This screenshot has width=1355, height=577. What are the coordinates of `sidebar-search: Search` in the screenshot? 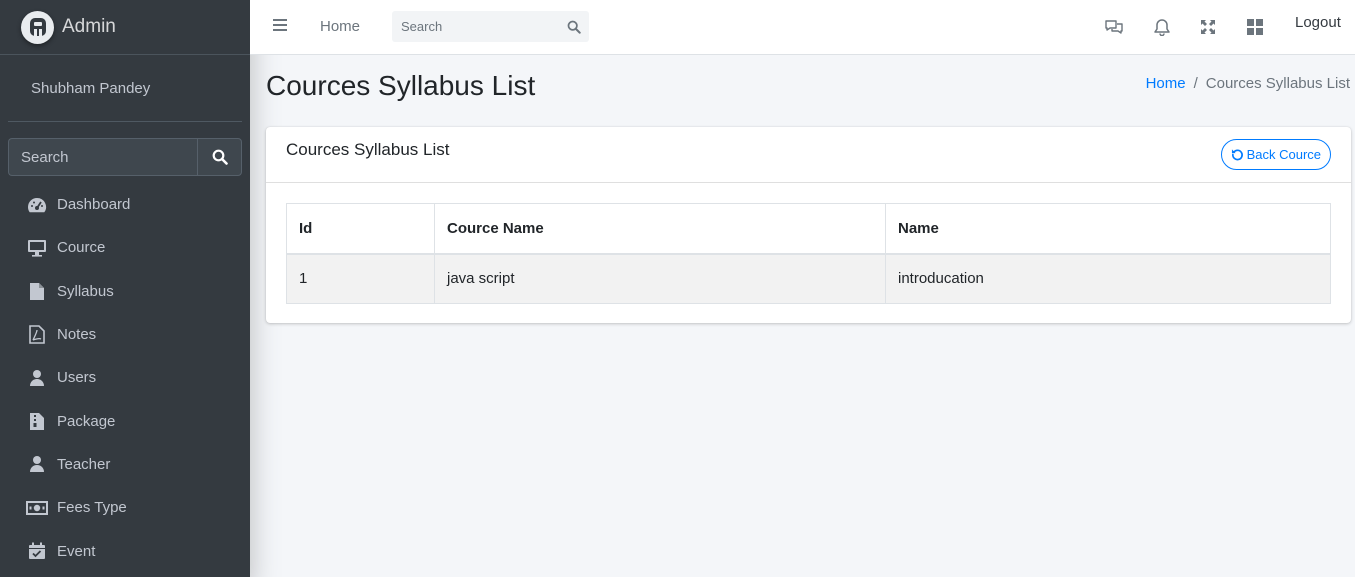 It's located at (125, 157).